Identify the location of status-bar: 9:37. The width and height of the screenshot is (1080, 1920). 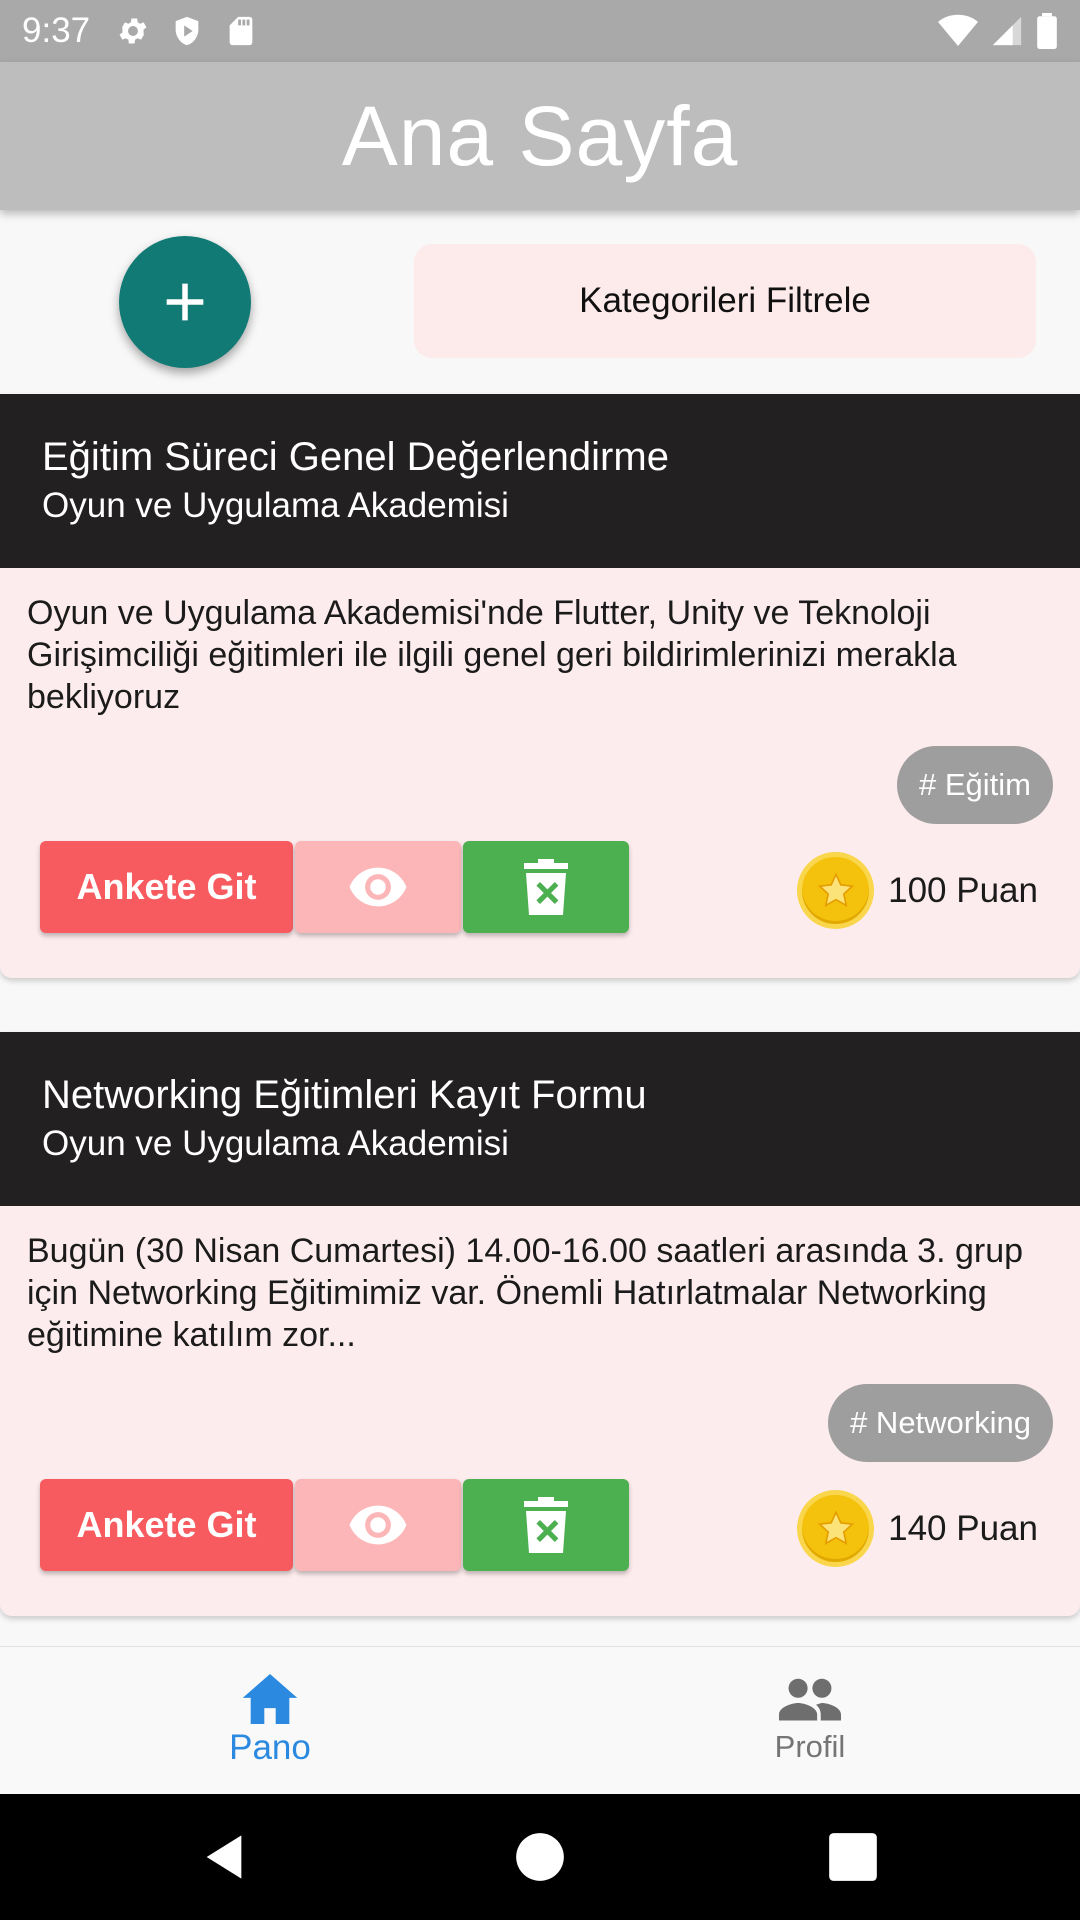
(540, 31).